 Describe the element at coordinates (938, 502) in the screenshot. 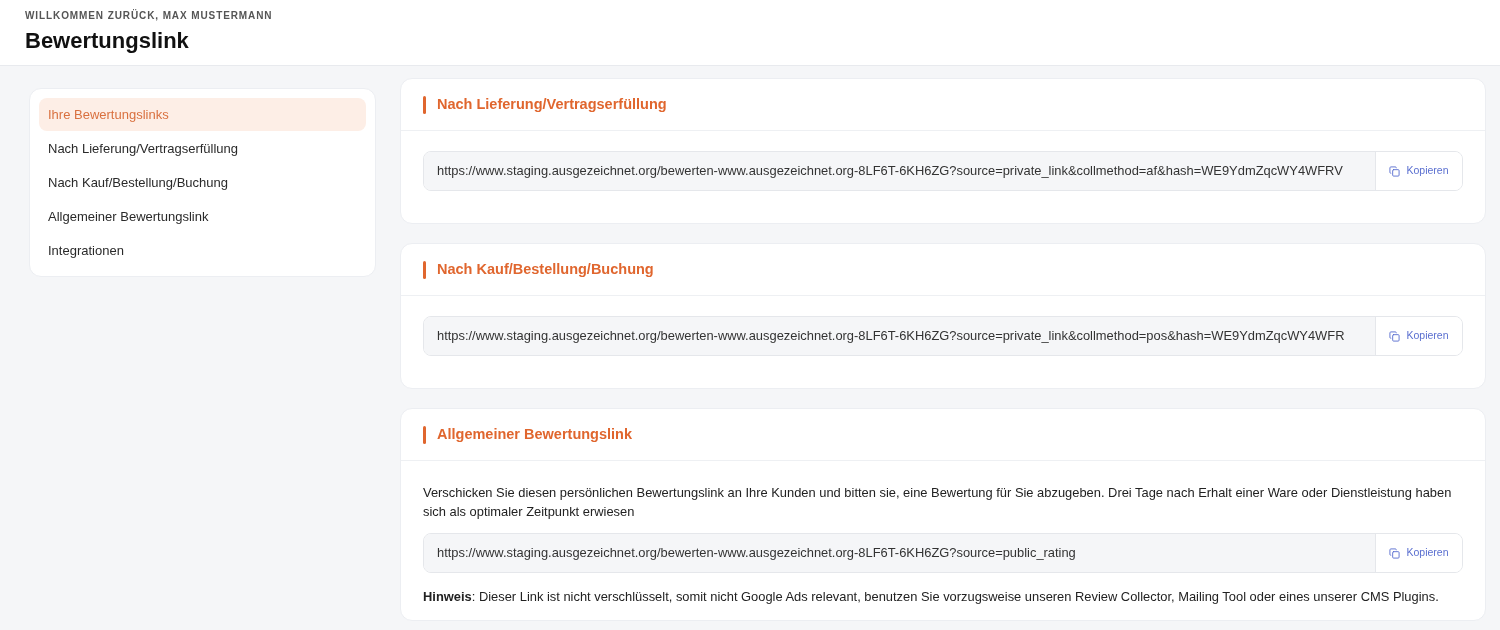

I see `card-description: Verschicken Sie diesen persönlichen Bewertungslink an Ihre Kunden und bitten sie, eine Bewertung für Sie abzugeben. Drei Tage nach Erhalt einer Ware oder Dienstleistung haben sich als optimaler Zeitpunkt erwiesen` at that location.